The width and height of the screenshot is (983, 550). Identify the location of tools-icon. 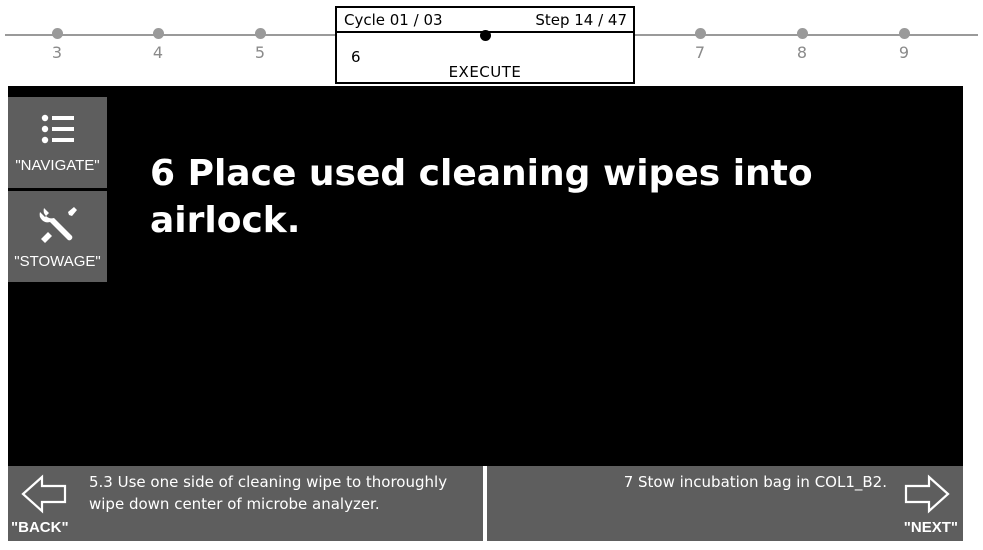
(58, 225).